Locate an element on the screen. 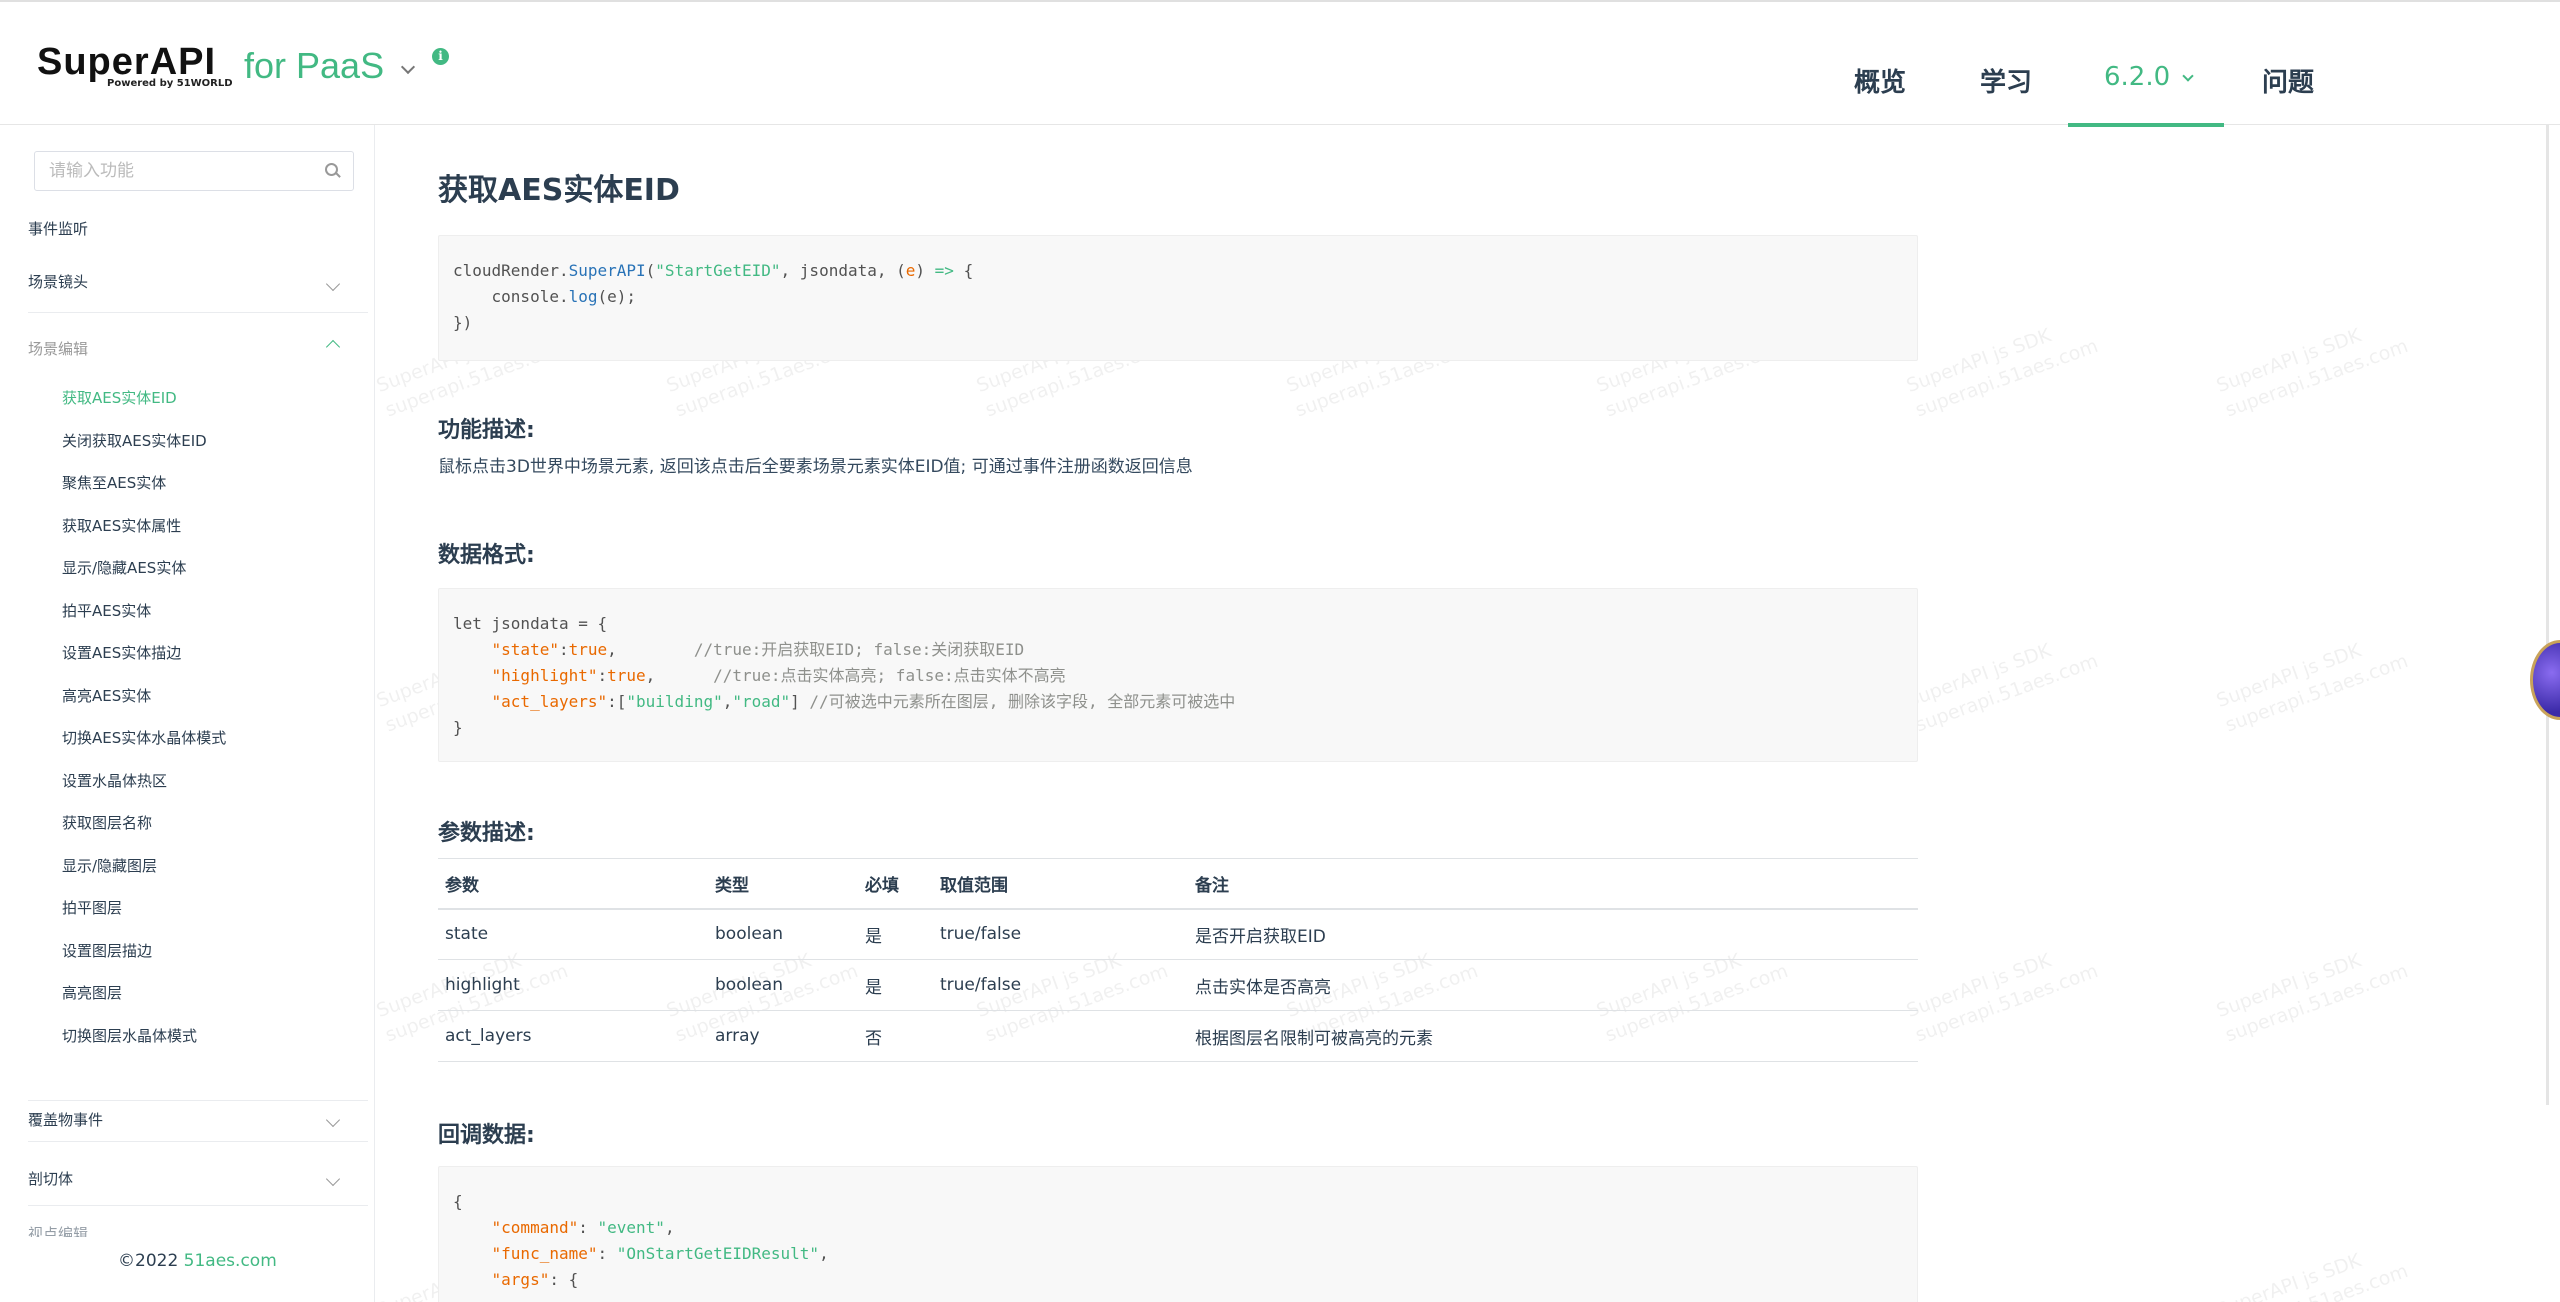 Image resolution: width=2560 pixels, height=1302 pixels. code-line: "func_name": "OnStartGetEIDResult", is located at coordinates (660, 1253).